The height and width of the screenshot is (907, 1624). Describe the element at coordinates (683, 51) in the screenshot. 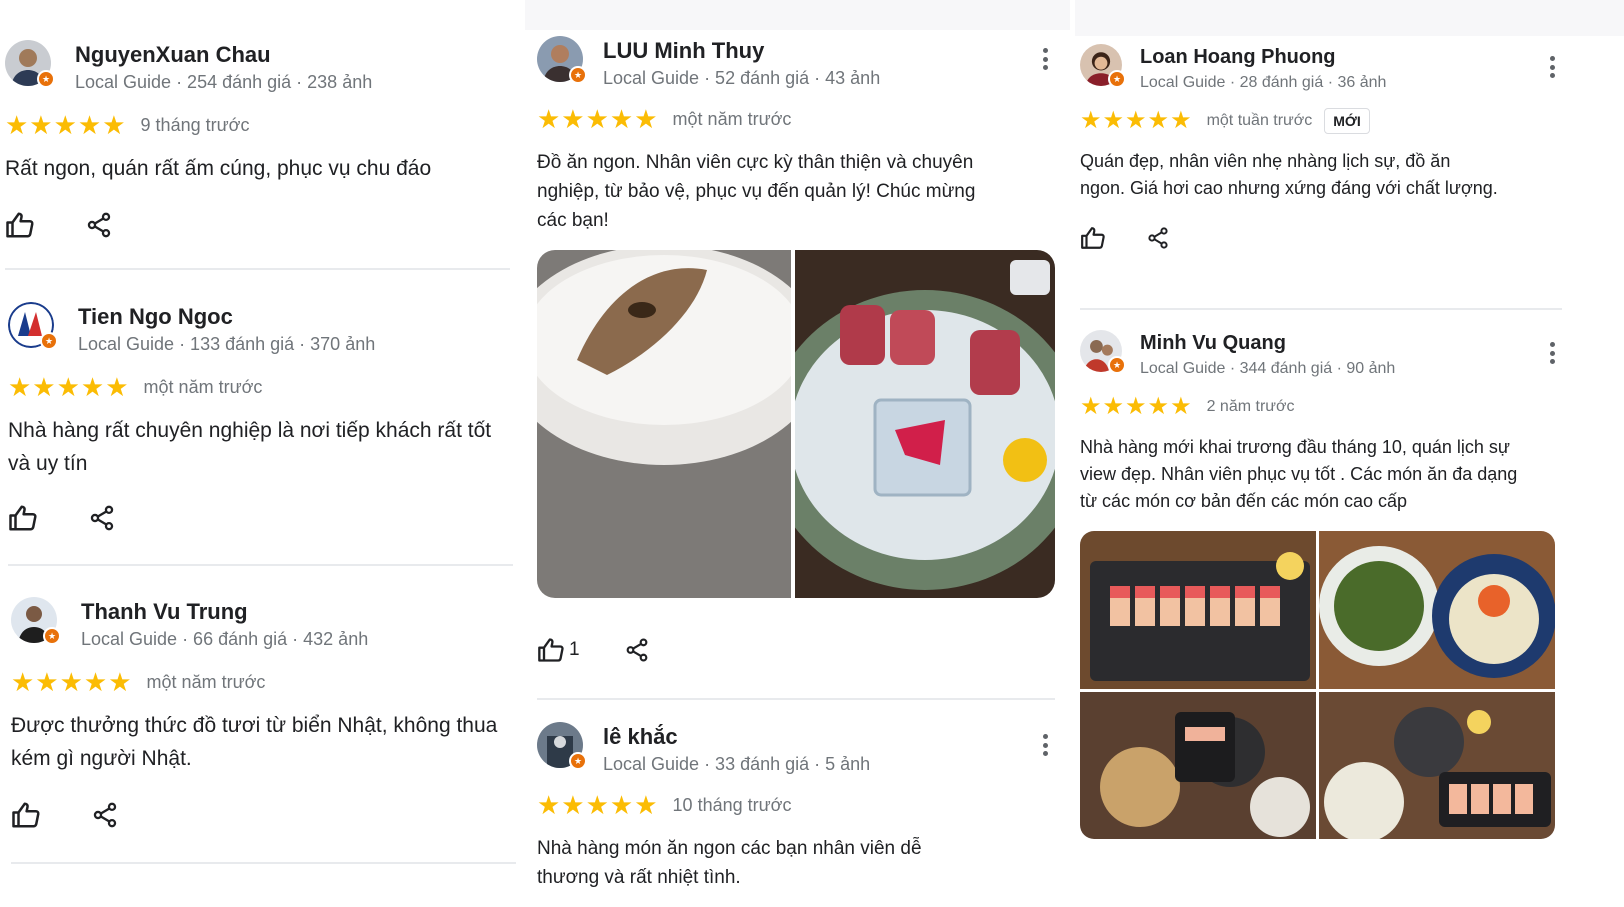

I see `reviewer-name: LUU Minh Thuy` at that location.